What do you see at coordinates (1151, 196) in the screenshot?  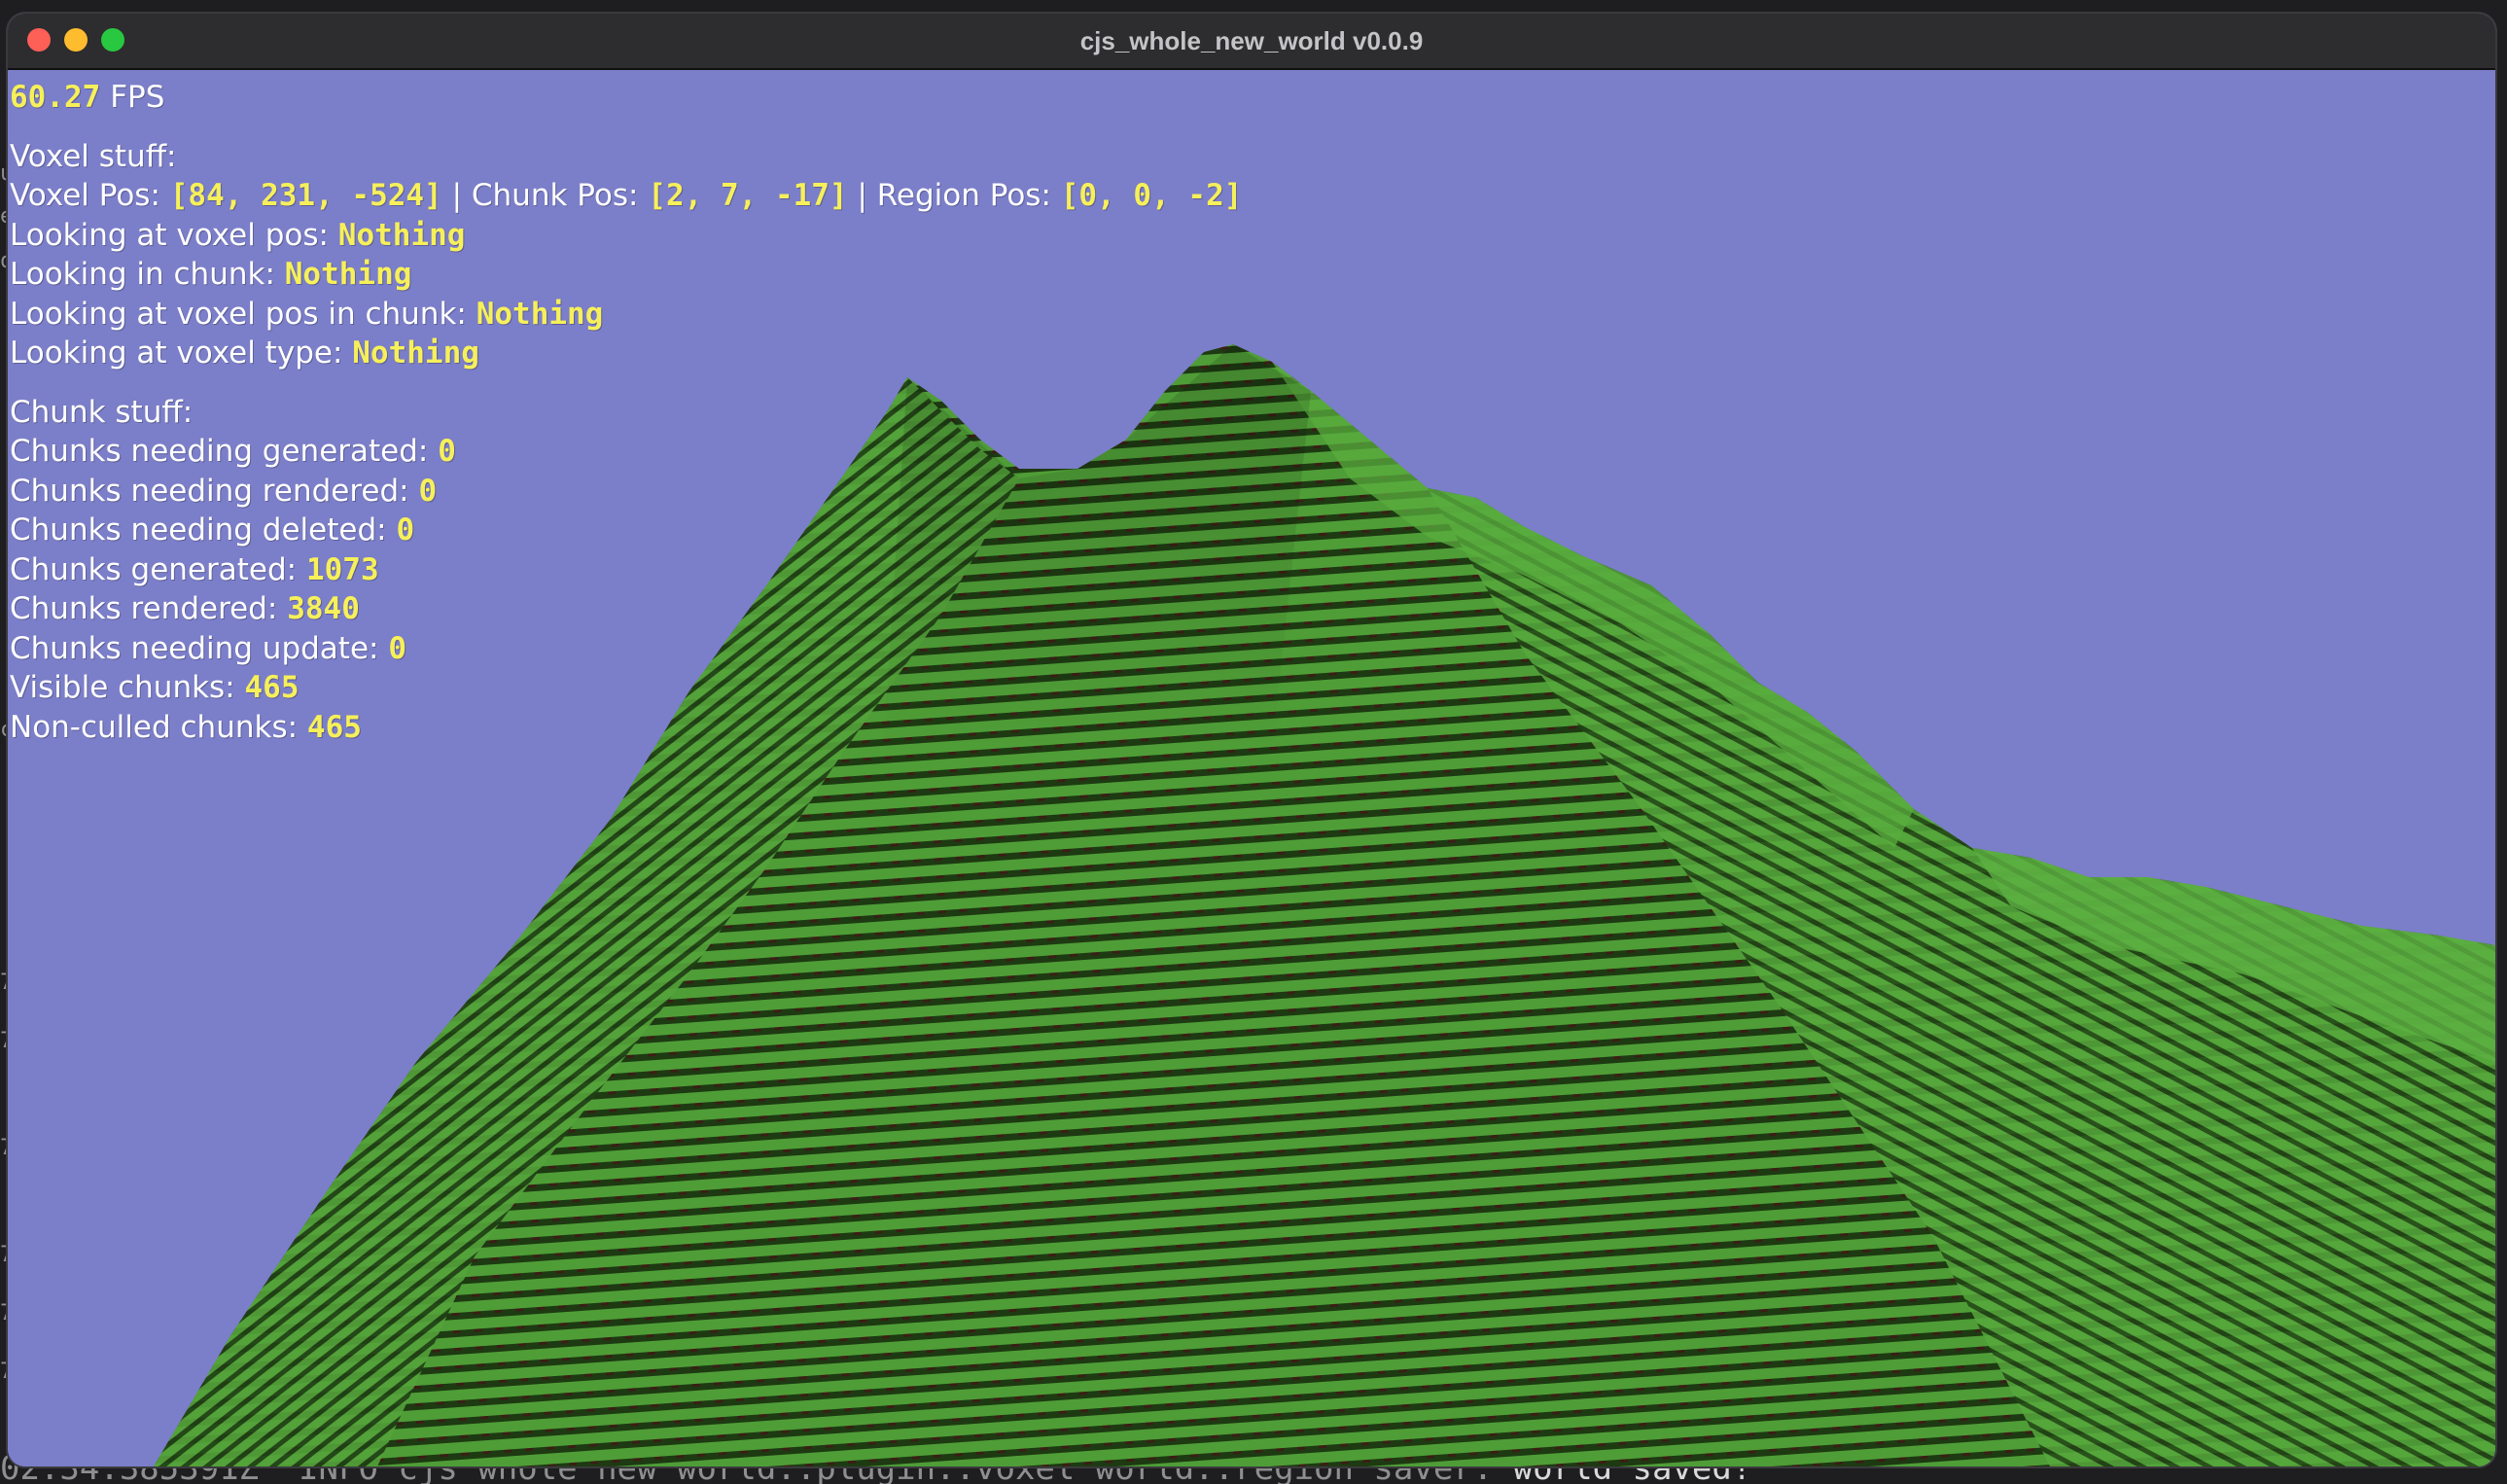 I see `region-pos-value: [0, 0, -2]` at bounding box center [1151, 196].